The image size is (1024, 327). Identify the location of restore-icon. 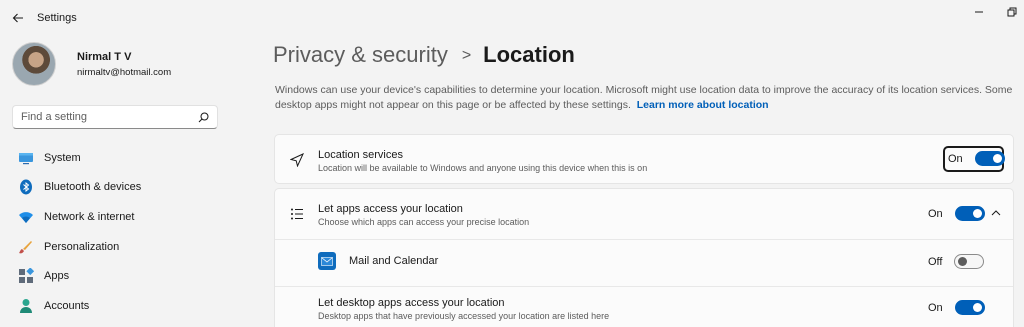
(1012, 12).